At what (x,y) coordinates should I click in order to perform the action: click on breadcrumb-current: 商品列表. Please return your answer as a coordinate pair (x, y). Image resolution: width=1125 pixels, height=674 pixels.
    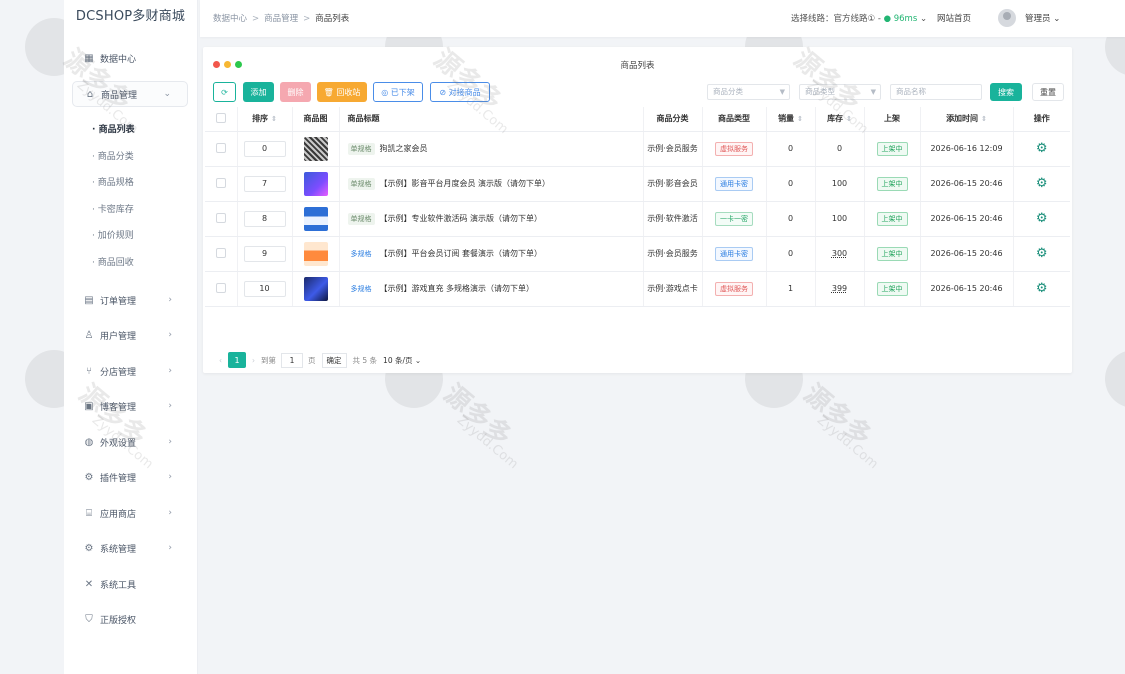
    Looking at the image, I should click on (332, 19).